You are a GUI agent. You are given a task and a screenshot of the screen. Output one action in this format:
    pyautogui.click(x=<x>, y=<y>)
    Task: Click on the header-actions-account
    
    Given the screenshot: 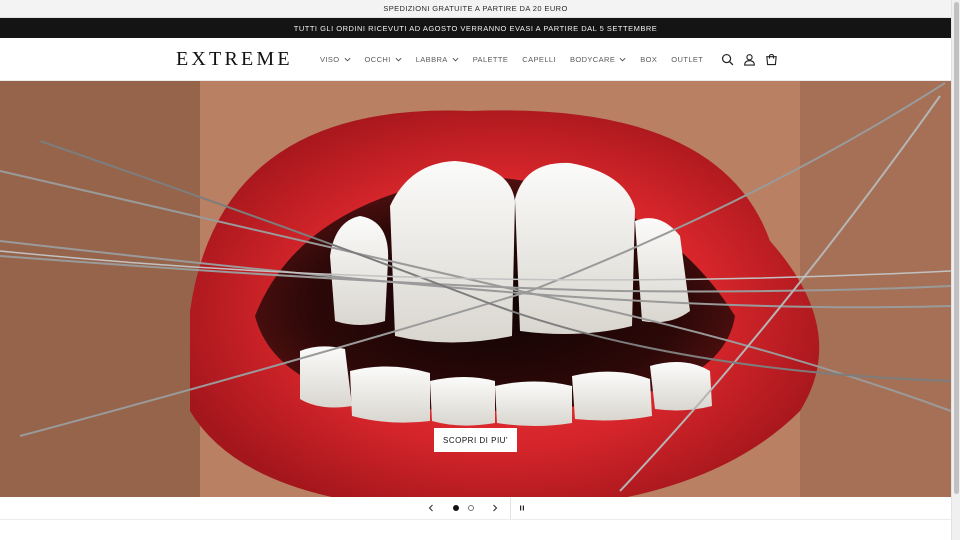 What is the action you would take?
    pyautogui.click(x=749, y=59)
    